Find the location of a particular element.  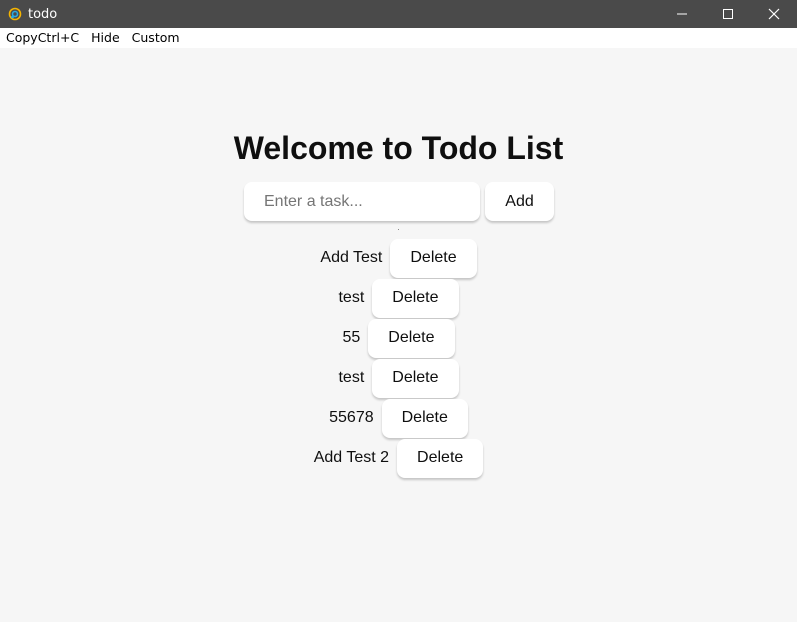

menu-item-custom: Custom is located at coordinates (156, 38).